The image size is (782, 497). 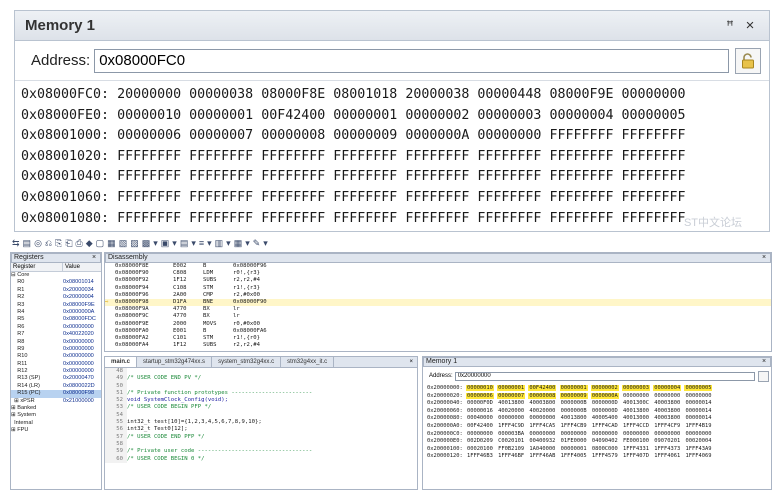 I want to click on memory-small-address-input, so click(x=604, y=376).